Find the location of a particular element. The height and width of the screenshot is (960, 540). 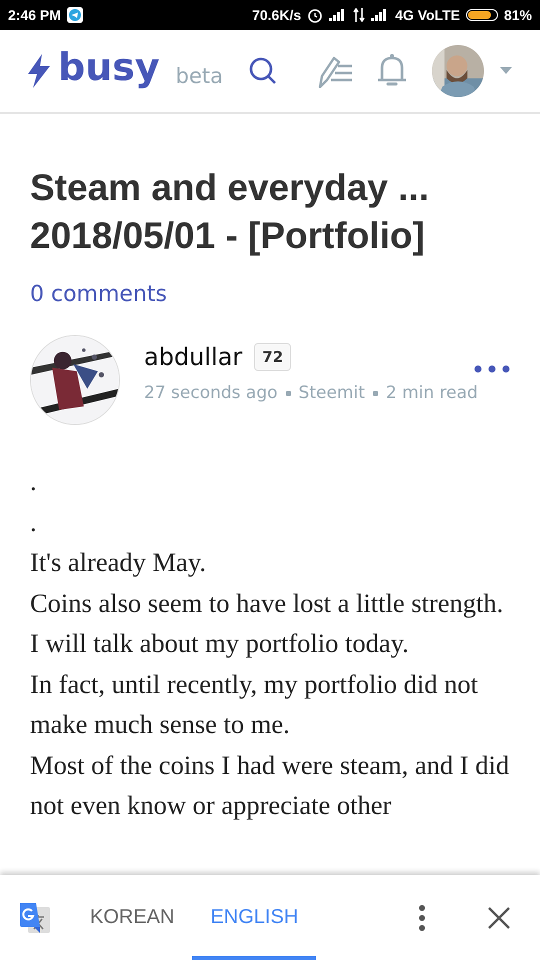

telegram-icon is located at coordinates (74, 15).